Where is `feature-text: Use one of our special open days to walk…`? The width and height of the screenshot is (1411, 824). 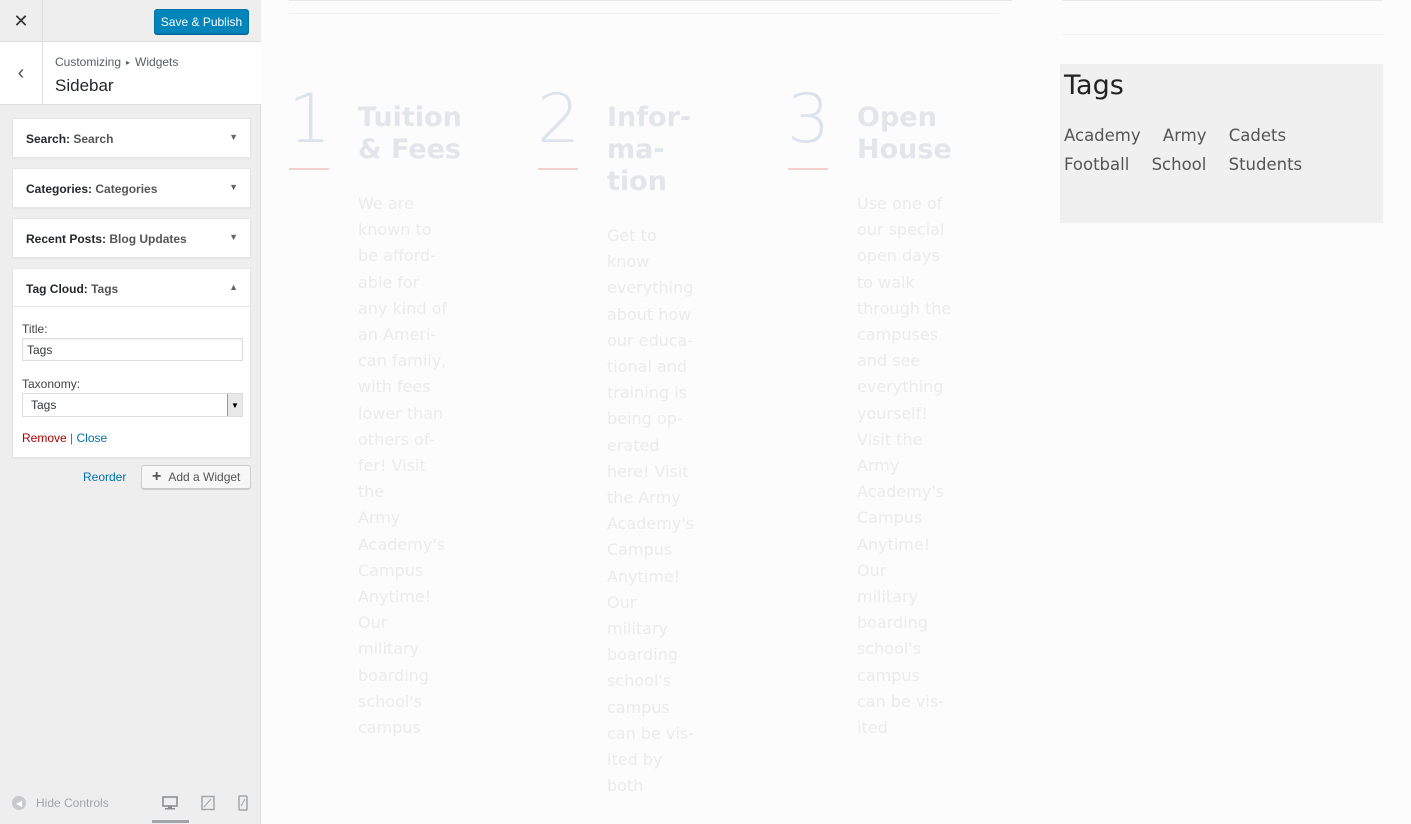
feature-text: Use one of our special open days to walk… is located at coordinates (904, 466).